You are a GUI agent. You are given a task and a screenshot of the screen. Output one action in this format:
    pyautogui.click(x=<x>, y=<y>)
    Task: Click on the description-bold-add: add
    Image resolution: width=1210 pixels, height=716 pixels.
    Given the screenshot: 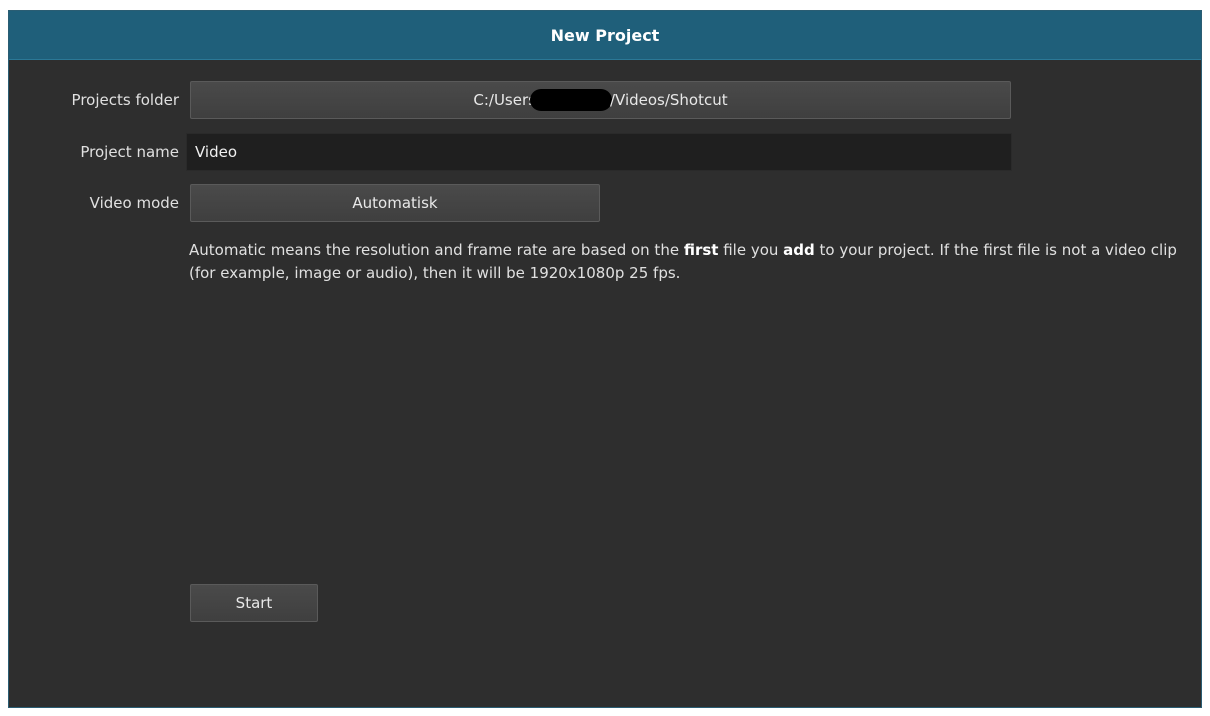 What is the action you would take?
    pyautogui.click(x=799, y=250)
    